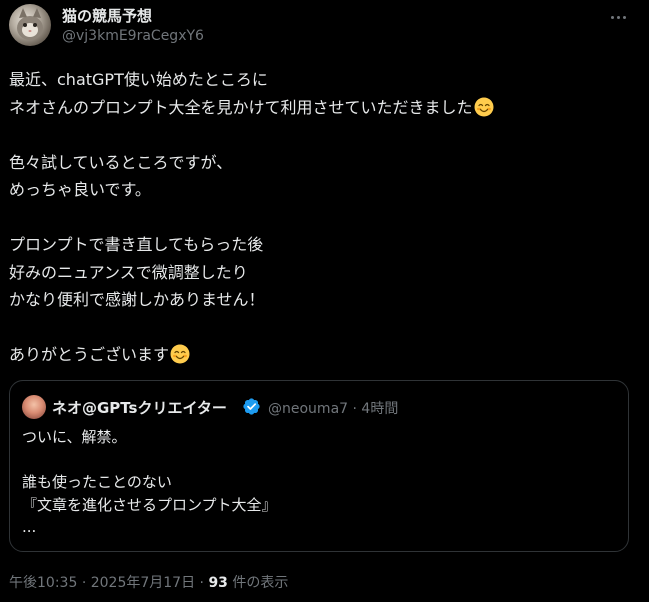 The width and height of the screenshot is (649, 602). What do you see at coordinates (137, 299) in the screenshot?
I see `tweet-line: かなり便利で感謝しかありません！` at bounding box center [137, 299].